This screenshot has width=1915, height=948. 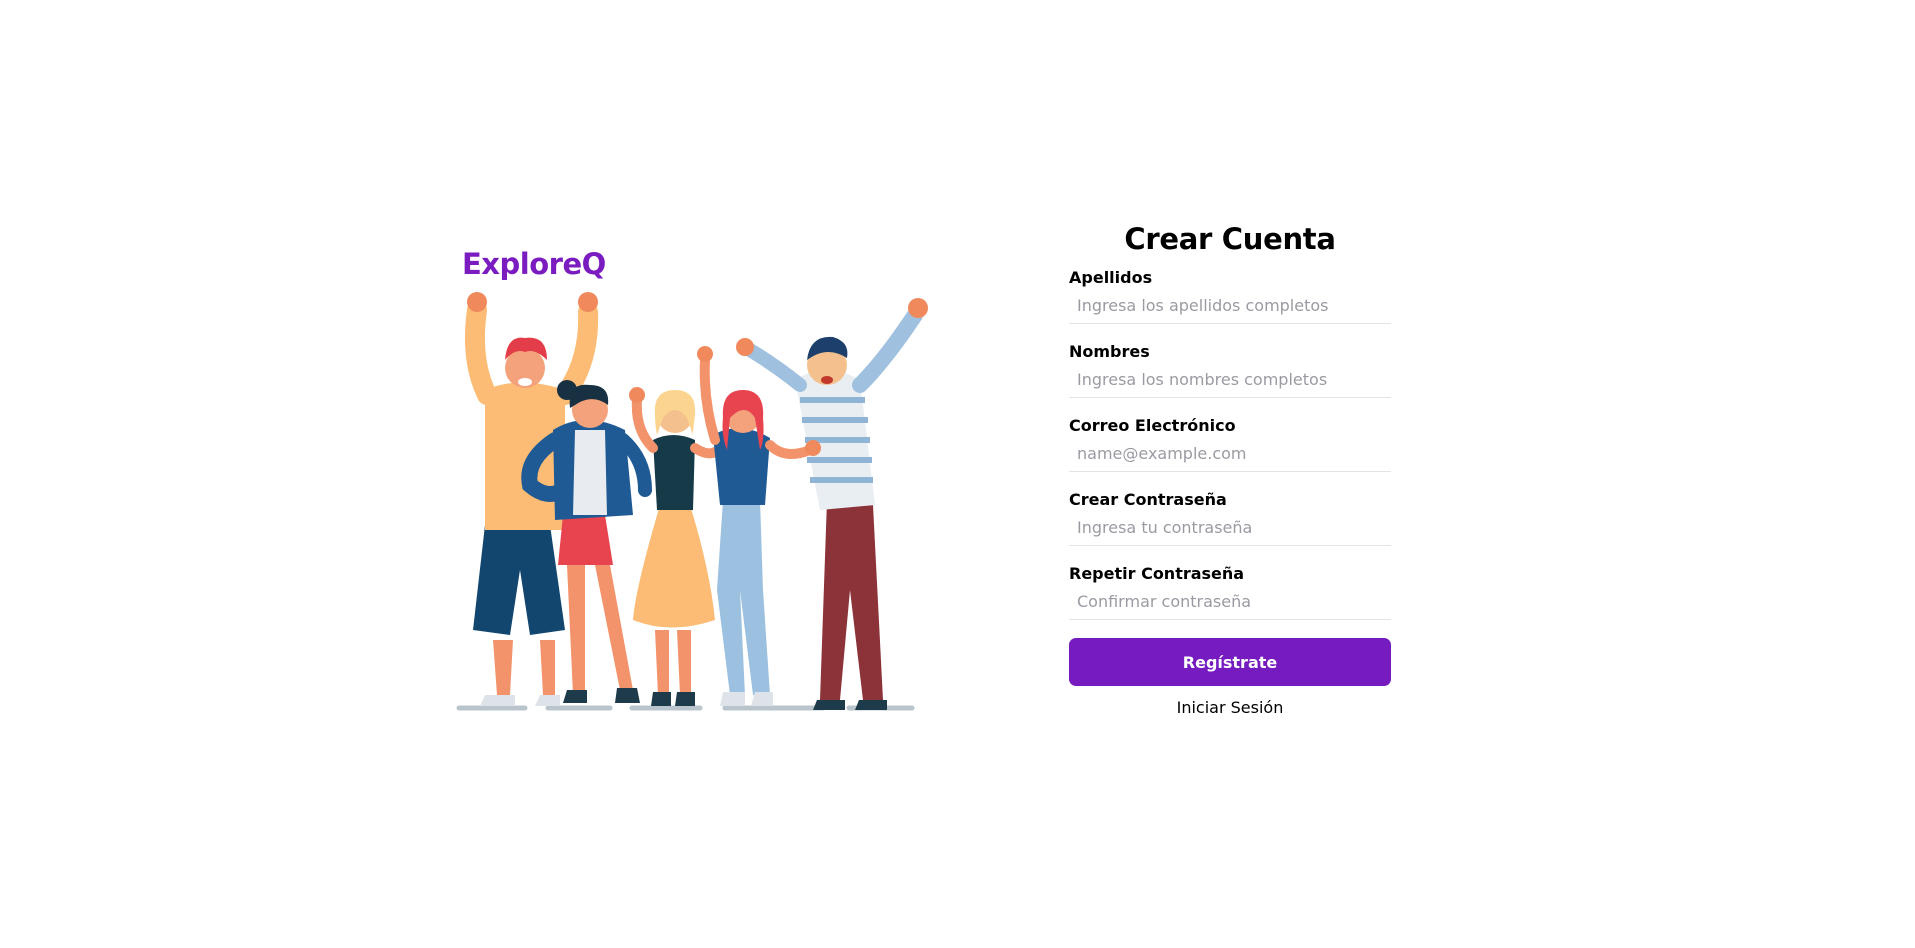 What do you see at coordinates (1230, 382) in the screenshot?
I see `first-name-input` at bounding box center [1230, 382].